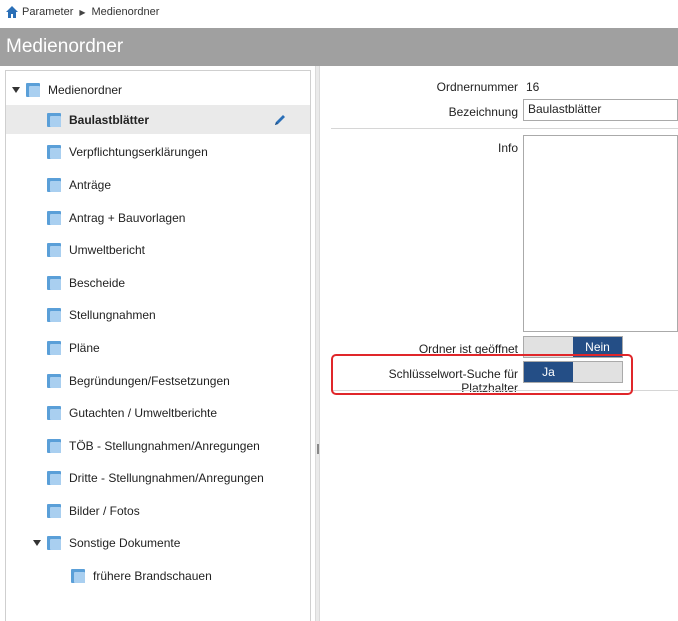 The height and width of the screenshot is (621, 678). Describe the element at coordinates (125, 12) in the screenshot. I see `breadcrumb-item-medienordner: Medienordner` at that location.